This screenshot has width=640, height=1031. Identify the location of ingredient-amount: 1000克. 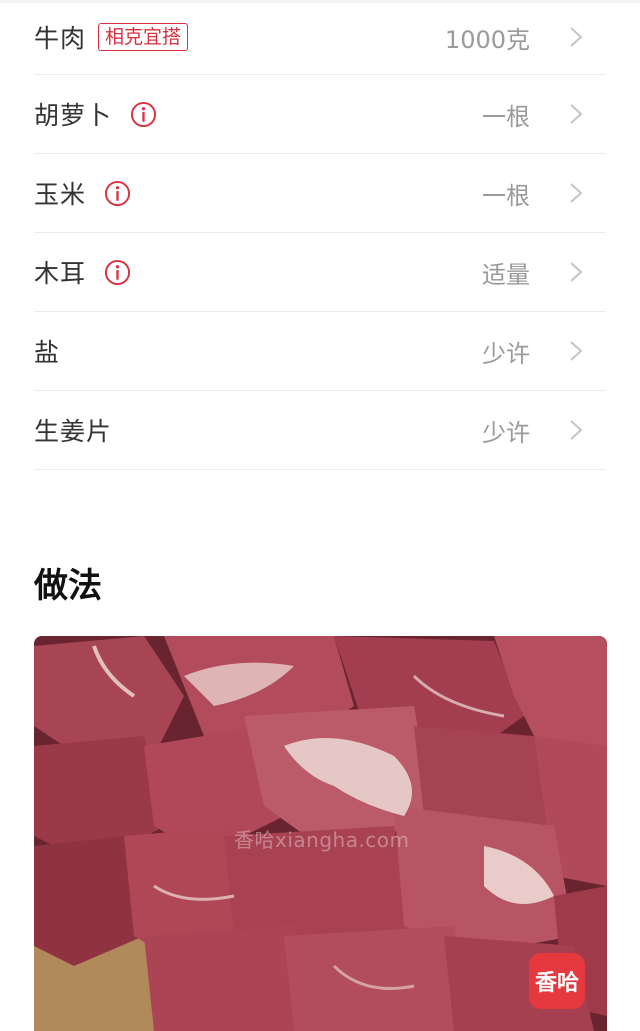
(487, 39).